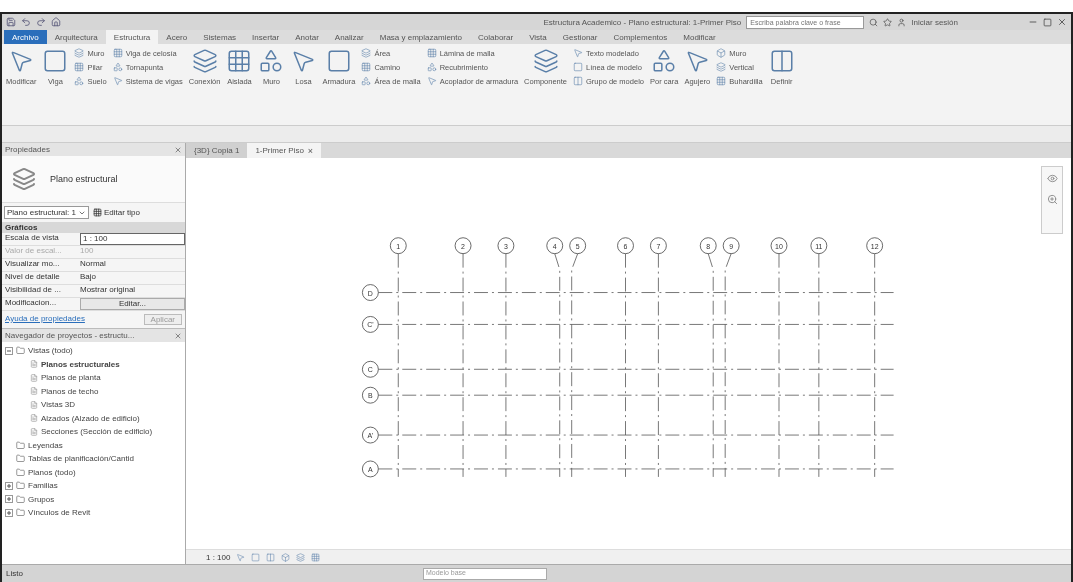 The width and height of the screenshot is (1073, 582). Describe the element at coordinates (1047, 22) in the screenshot. I see `maximize-icon` at that location.